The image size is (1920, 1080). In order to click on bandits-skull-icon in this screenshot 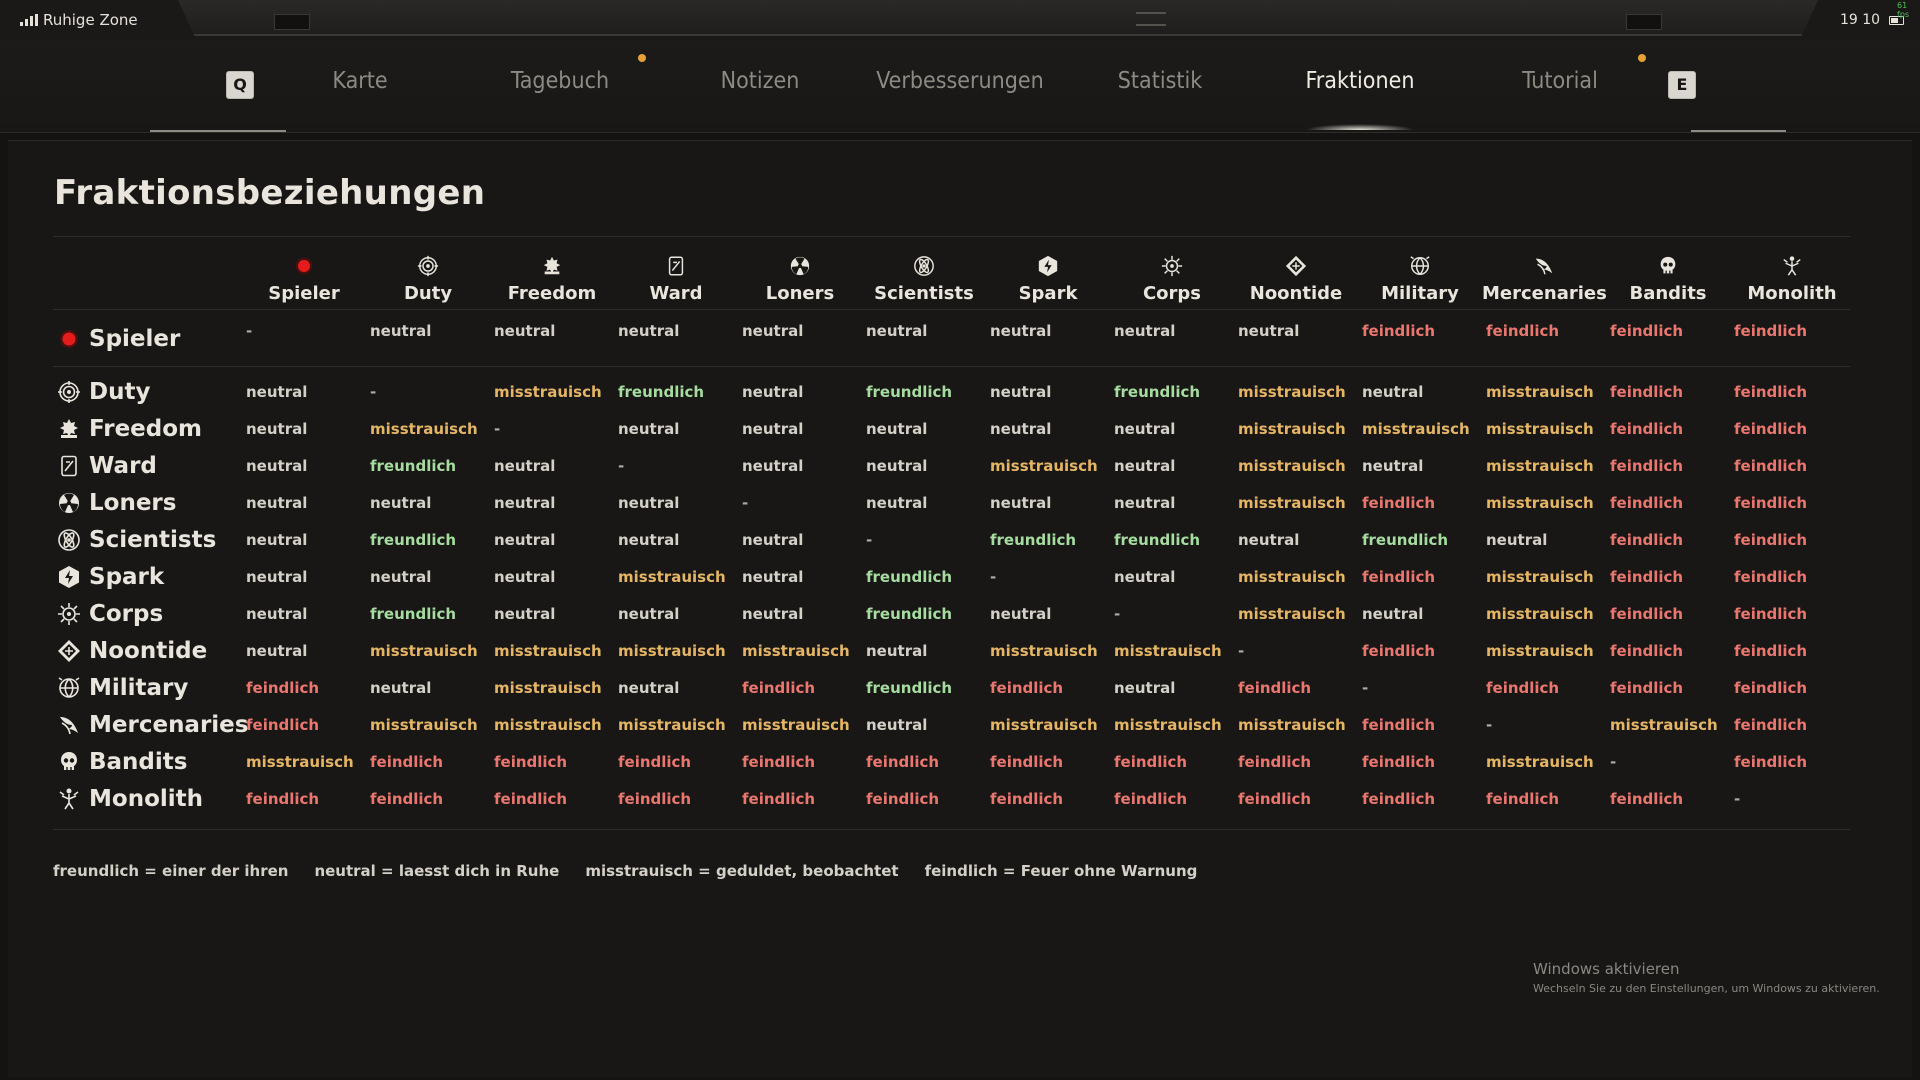, I will do `click(69, 762)`.